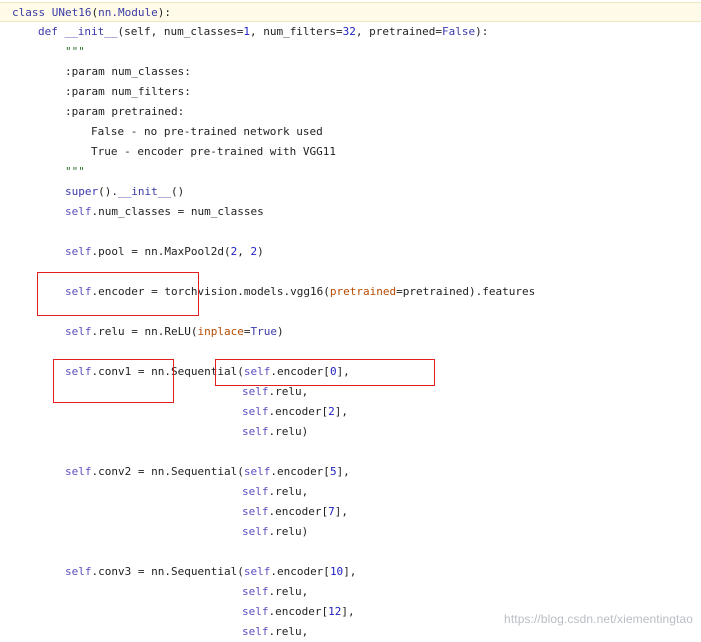 The image size is (701, 642). I want to click on code-line: self.num_classes = num_classes, so click(350, 212).